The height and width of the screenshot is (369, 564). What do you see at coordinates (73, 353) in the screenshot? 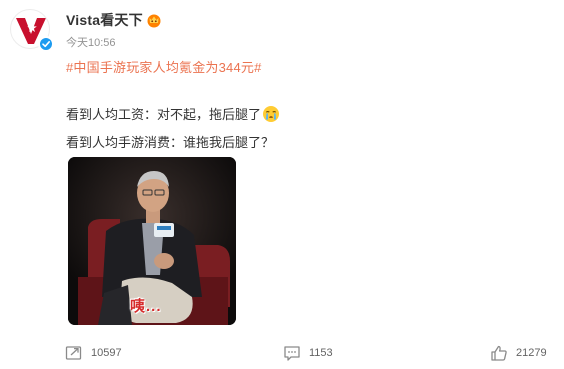
I see `repost-icon` at bounding box center [73, 353].